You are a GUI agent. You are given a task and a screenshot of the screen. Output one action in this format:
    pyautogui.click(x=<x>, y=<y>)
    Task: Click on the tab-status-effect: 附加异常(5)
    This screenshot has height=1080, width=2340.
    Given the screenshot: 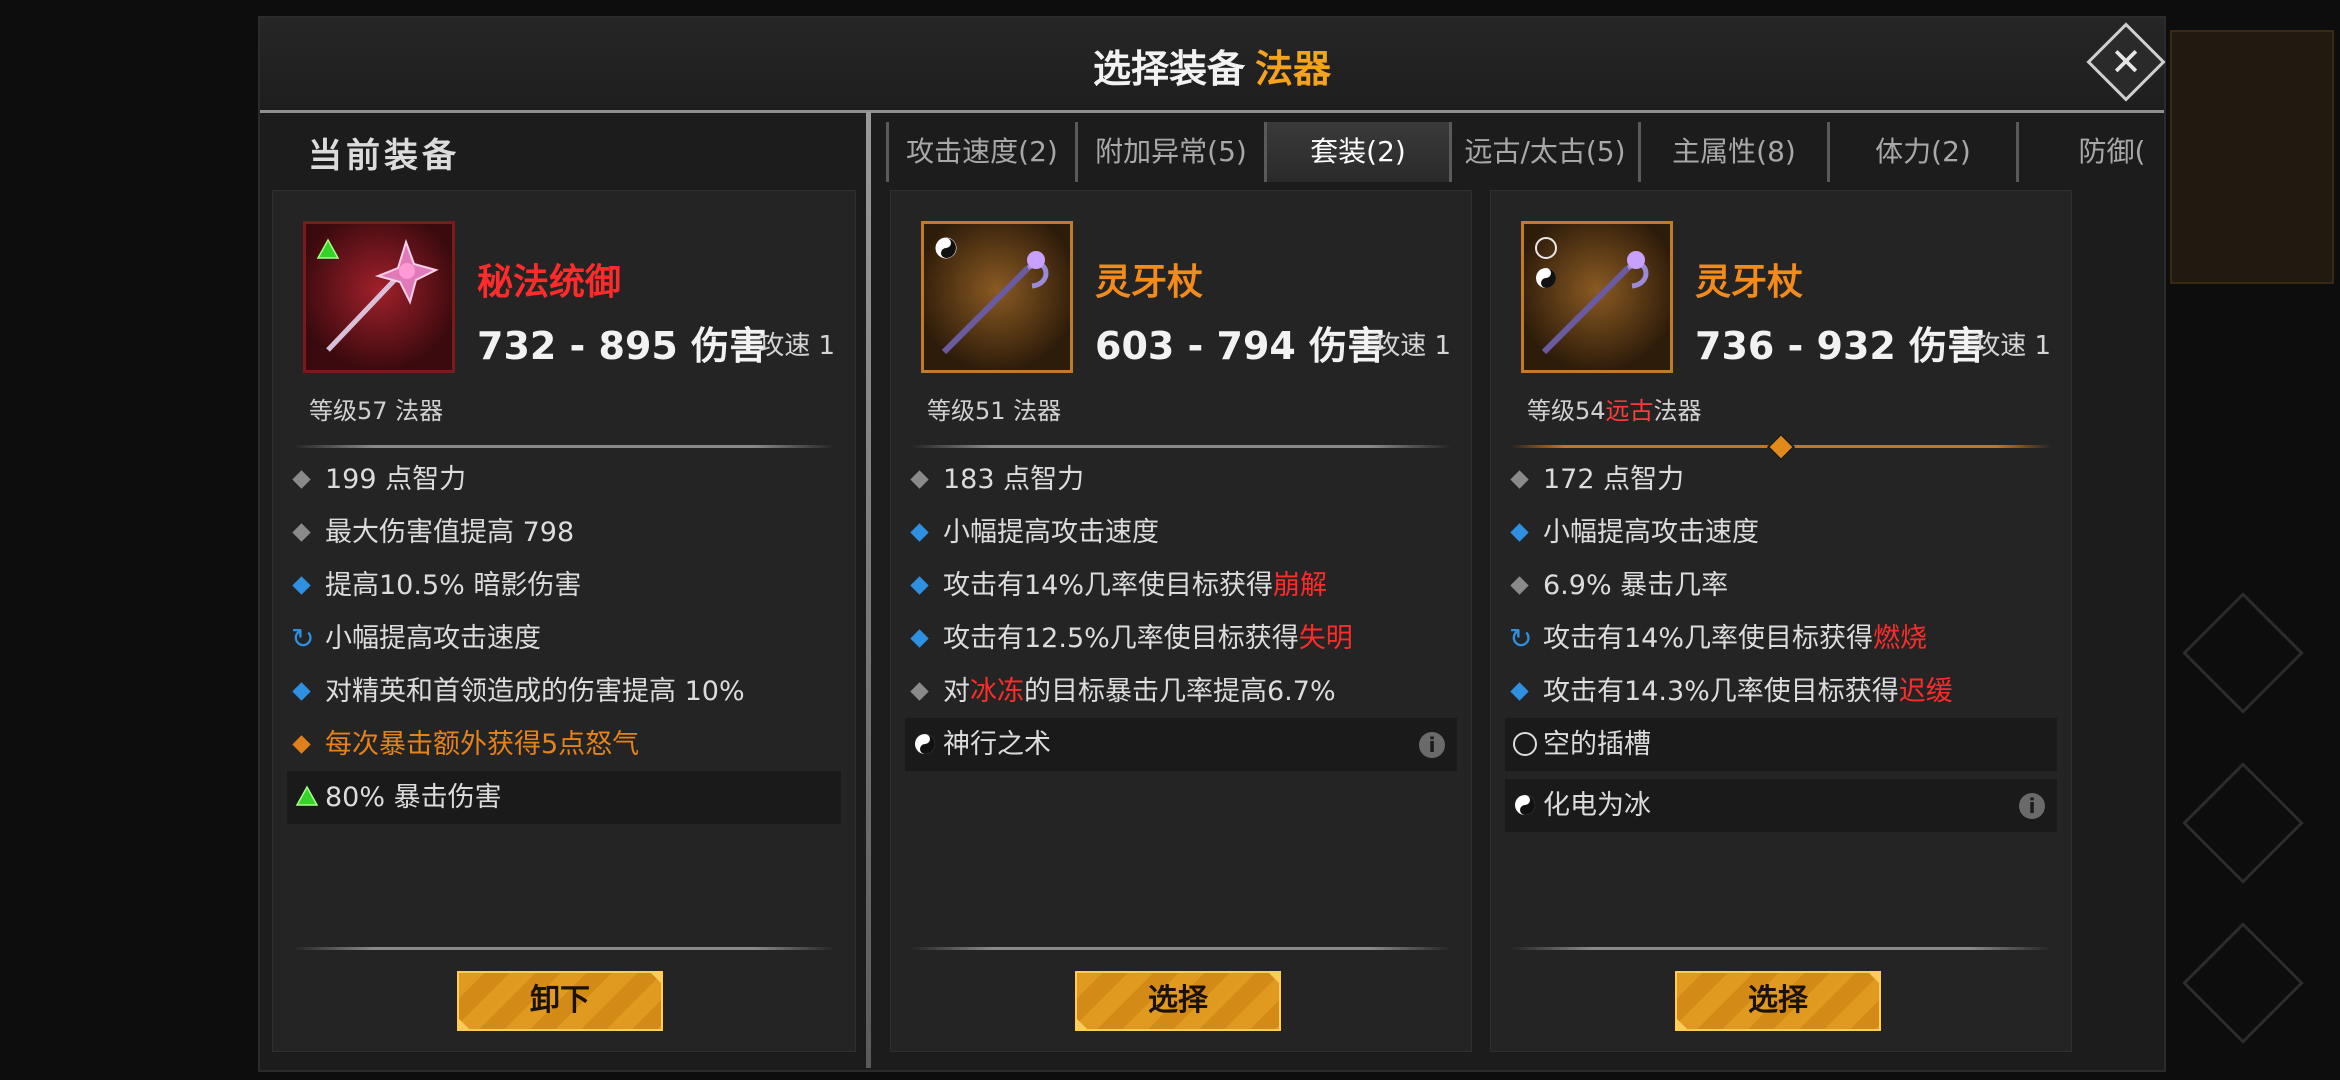 What is the action you would take?
    pyautogui.click(x=1169, y=152)
    